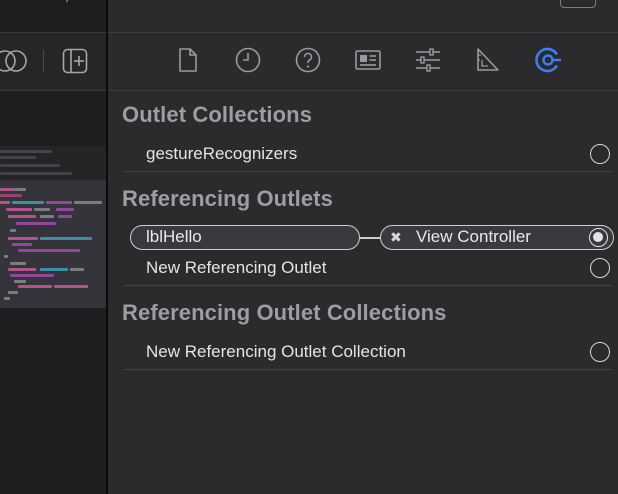 The image size is (618, 494). Describe the element at coordinates (227, 198) in the screenshot. I see `referencing-outlets-title: Referencing Outlets` at that location.